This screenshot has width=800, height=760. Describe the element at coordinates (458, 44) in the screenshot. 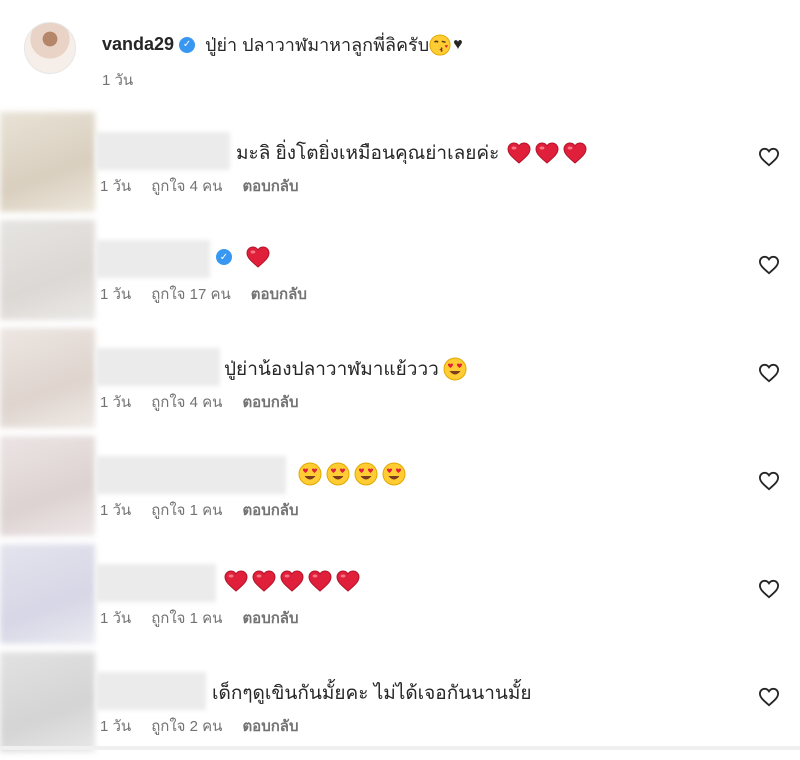

I see `black-heart-icon: ♥` at that location.